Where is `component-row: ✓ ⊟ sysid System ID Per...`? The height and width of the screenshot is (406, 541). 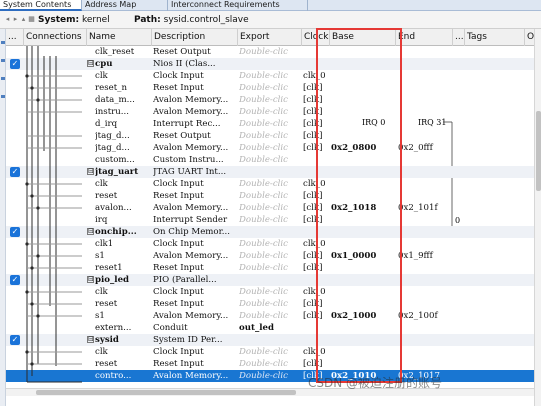
component-row: ✓ ⊟ sysid System ID Per... is located at coordinates (270, 340).